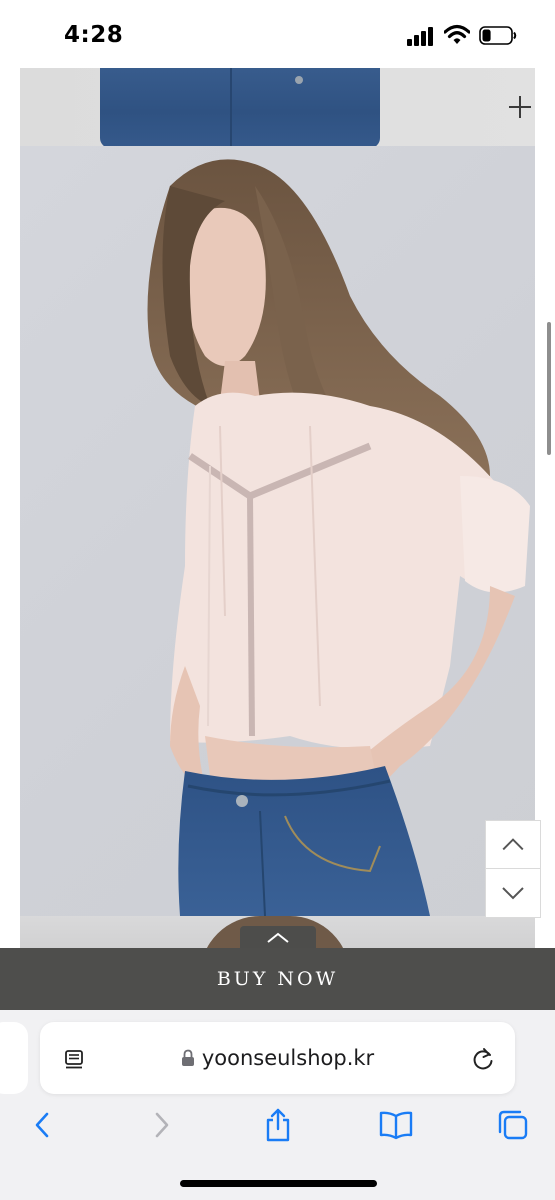 This screenshot has width=555, height=1200. What do you see at coordinates (422, 36) in the screenshot?
I see `signal-bars-icon` at bounding box center [422, 36].